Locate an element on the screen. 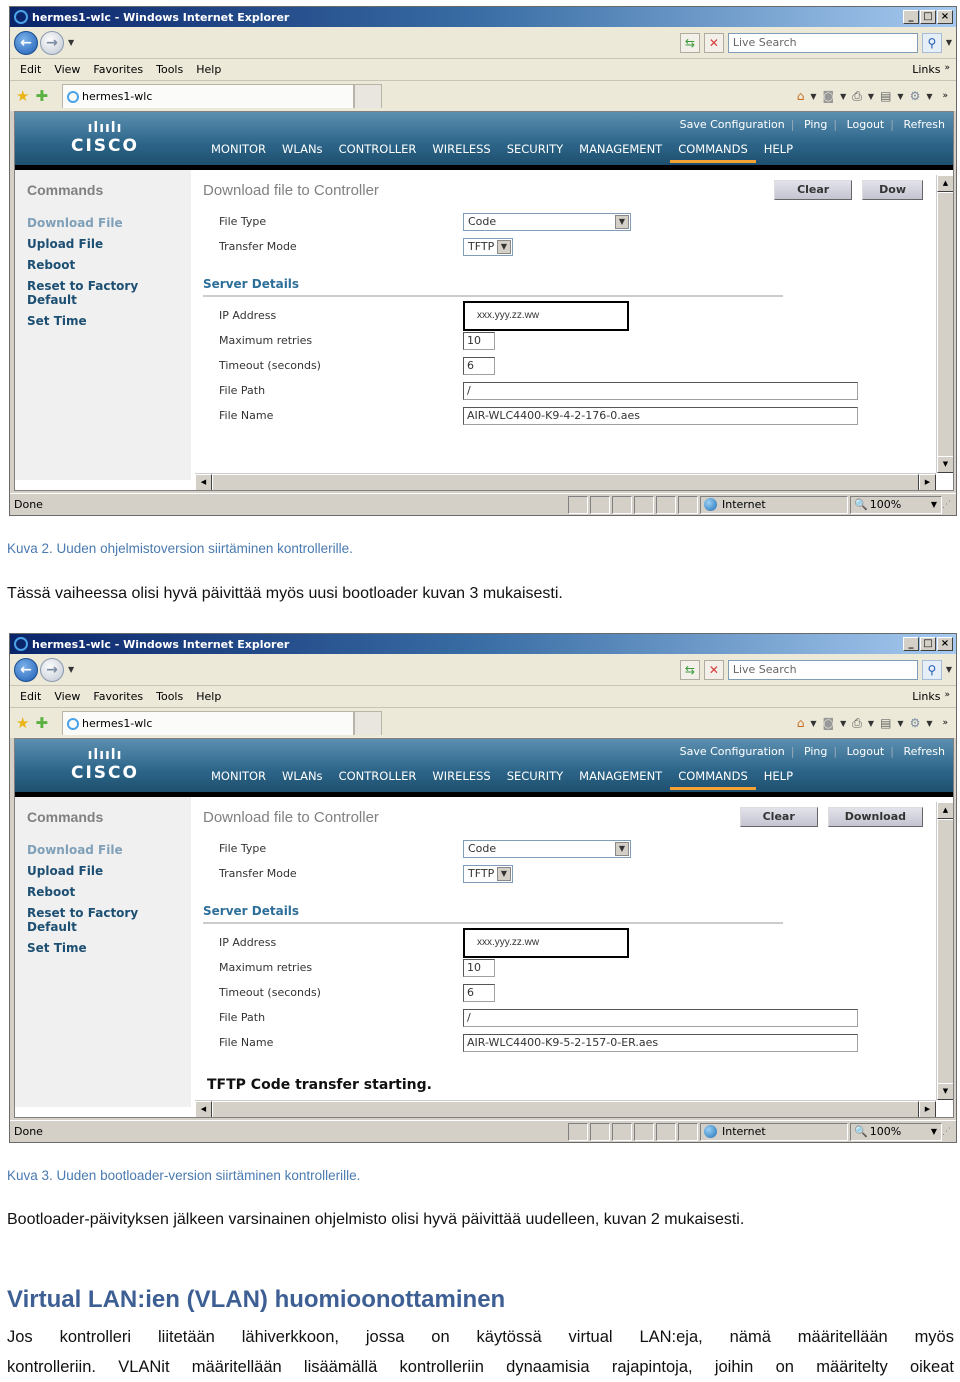 Image resolution: width=960 pixels, height=1382 pixels. back-button: ← is located at coordinates (26, 42).